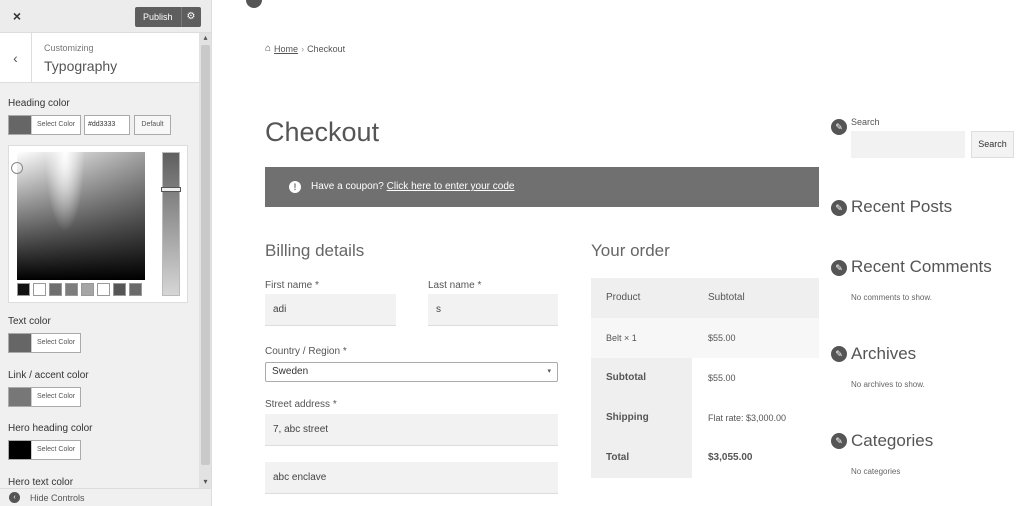  Describe the element at coordinates (623, 297) in the screenshot. I see `product-header: Product` at that location.